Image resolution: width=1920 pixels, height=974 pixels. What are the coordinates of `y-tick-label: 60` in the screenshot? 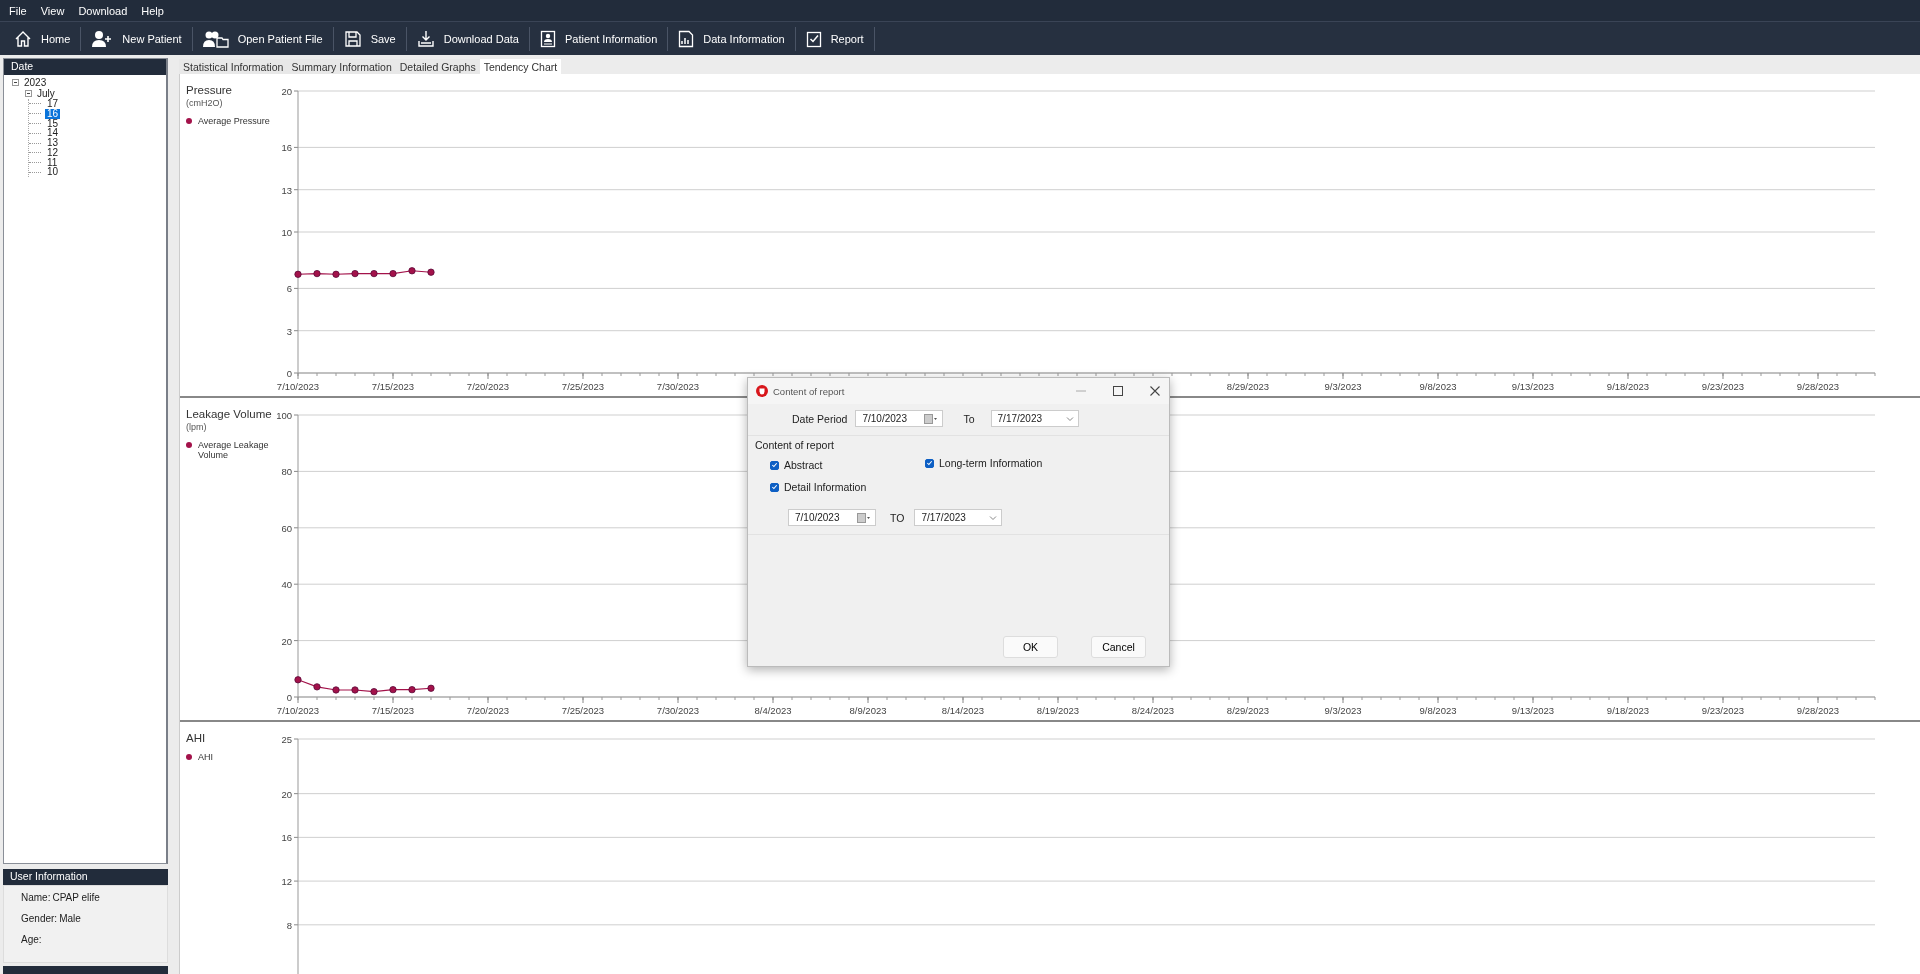 It's located at (286, 528).